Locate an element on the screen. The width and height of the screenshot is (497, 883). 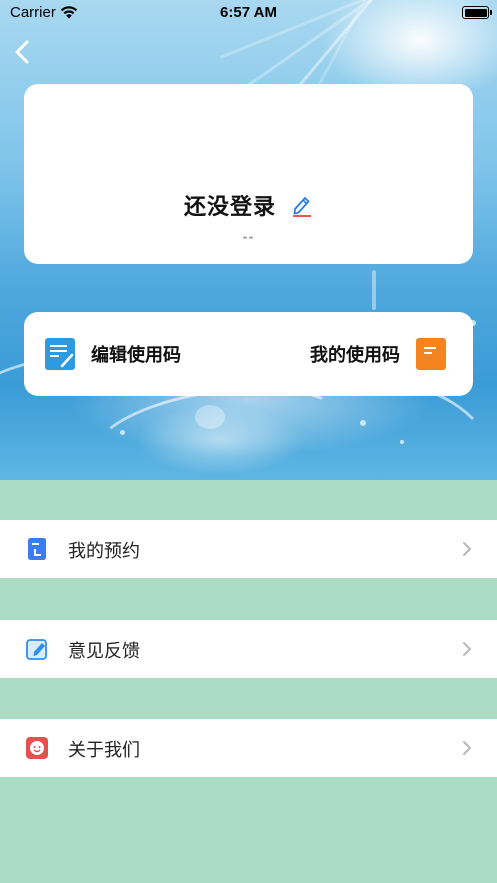
feedback-edit-icon is located at coordinates (36, 649).